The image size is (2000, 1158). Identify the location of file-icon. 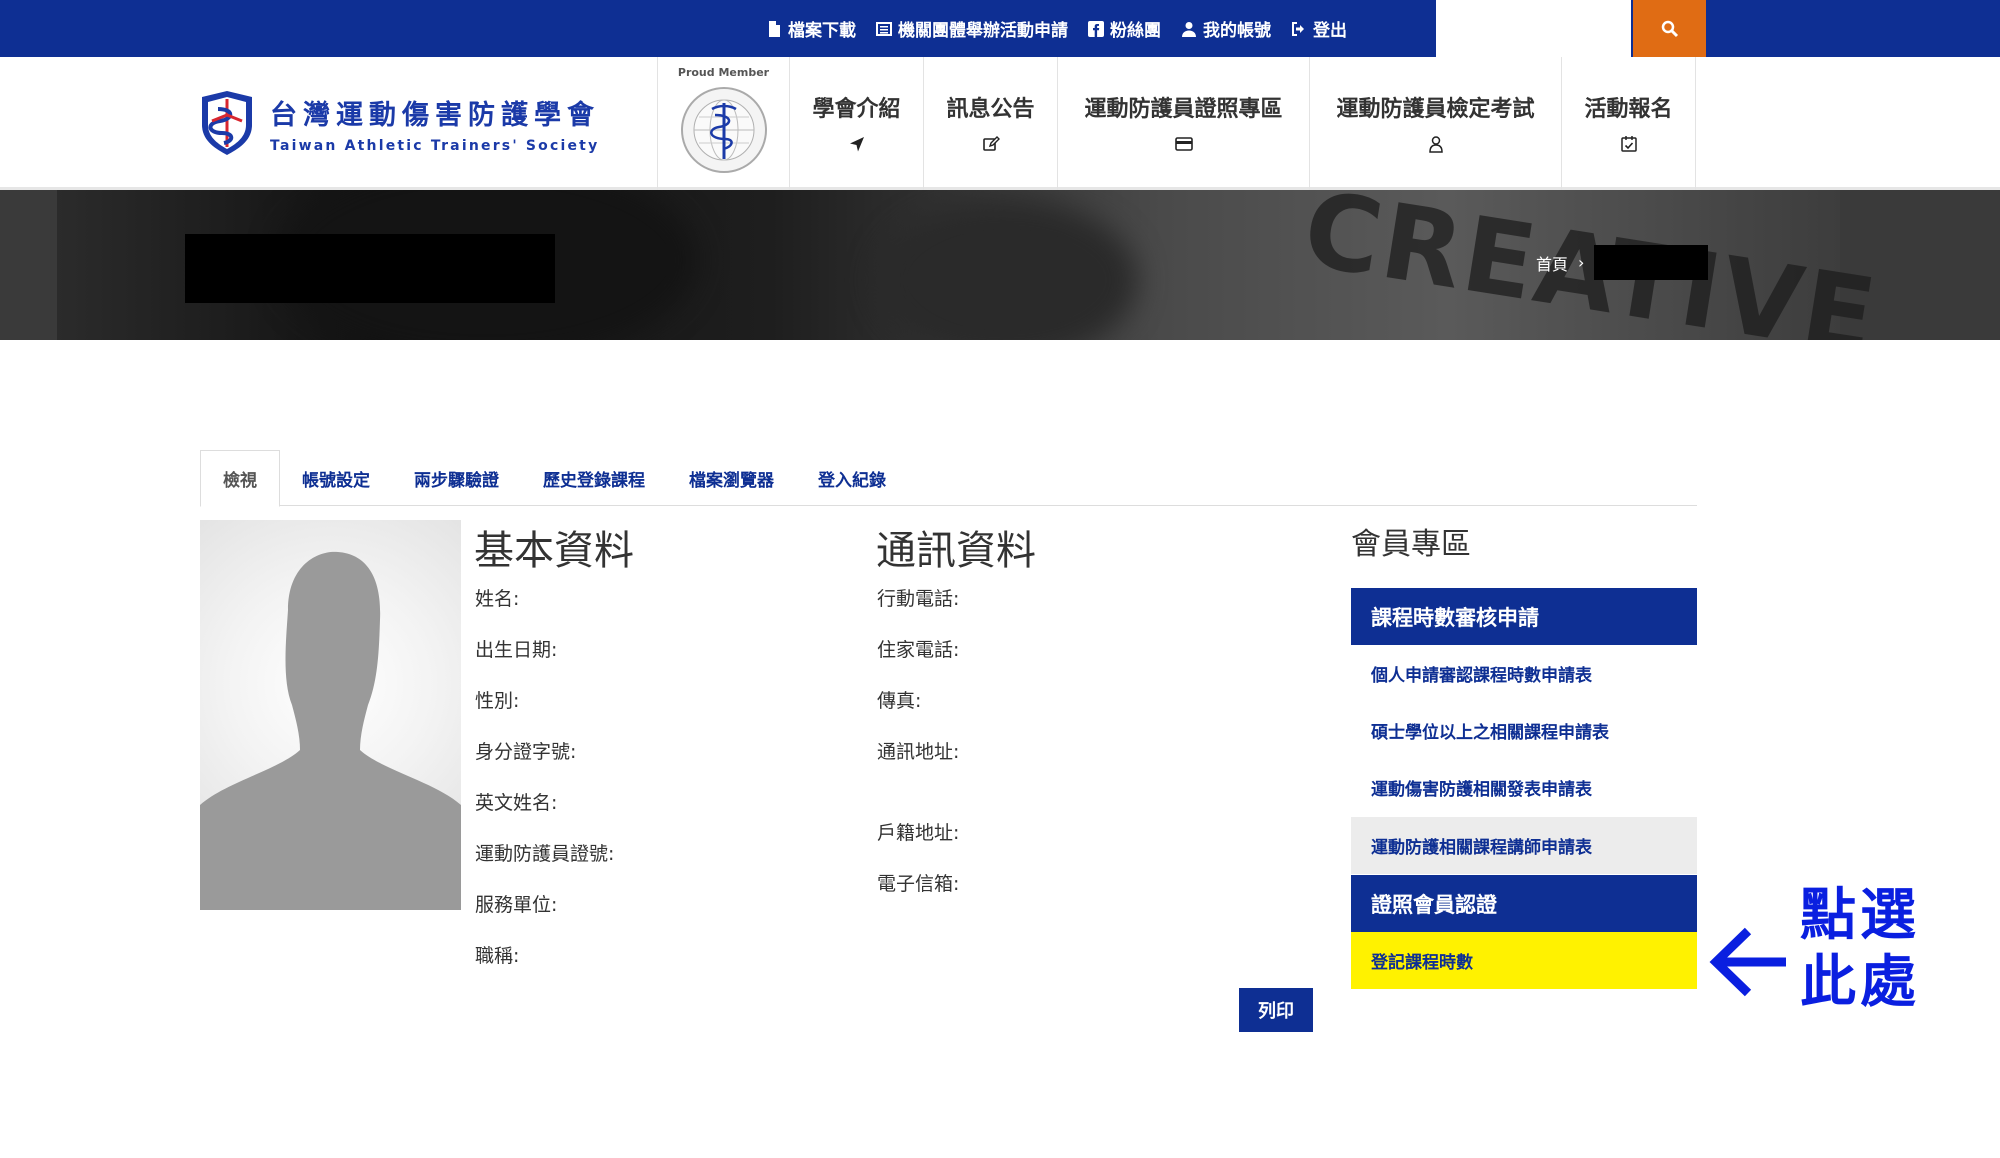
(774, 28).